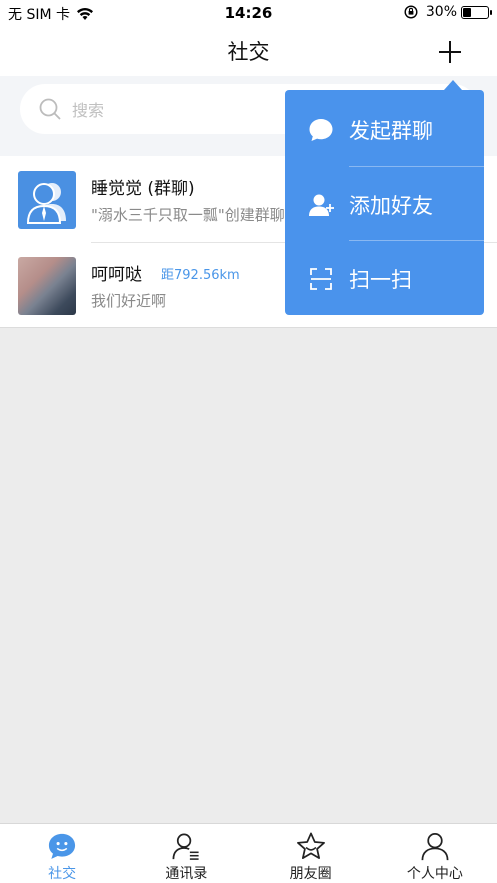 The image size is (497, 883). I want to click on nav-bar: 社交, so click(248, 51).